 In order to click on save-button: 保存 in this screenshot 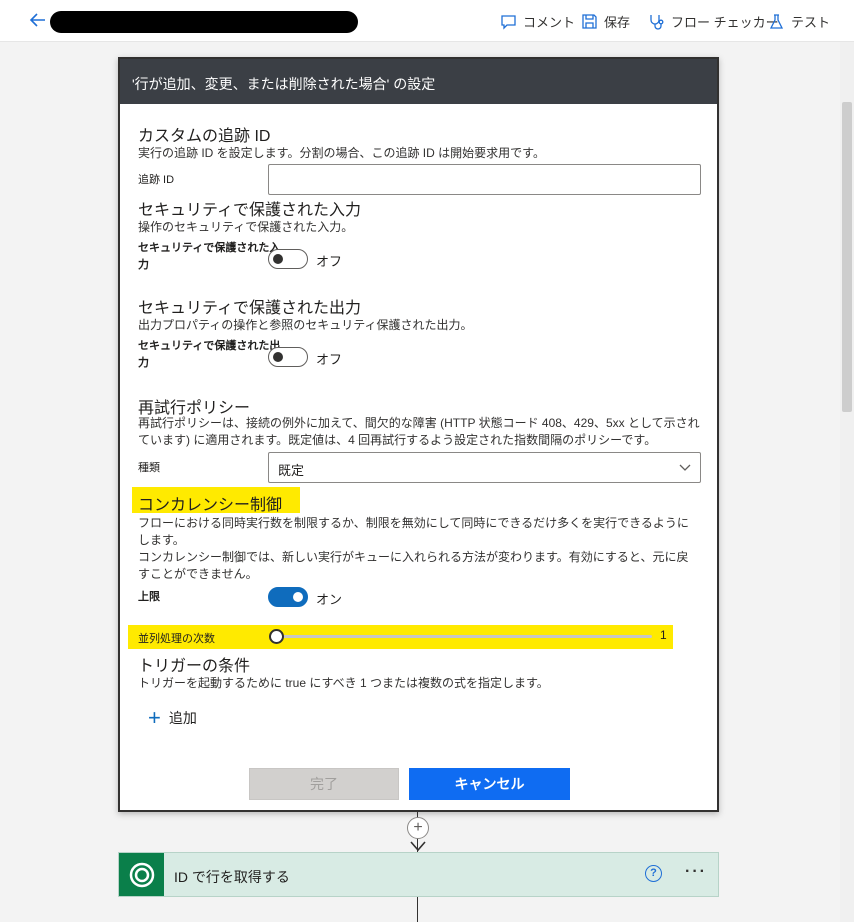, I will do `click(605, 21)`.